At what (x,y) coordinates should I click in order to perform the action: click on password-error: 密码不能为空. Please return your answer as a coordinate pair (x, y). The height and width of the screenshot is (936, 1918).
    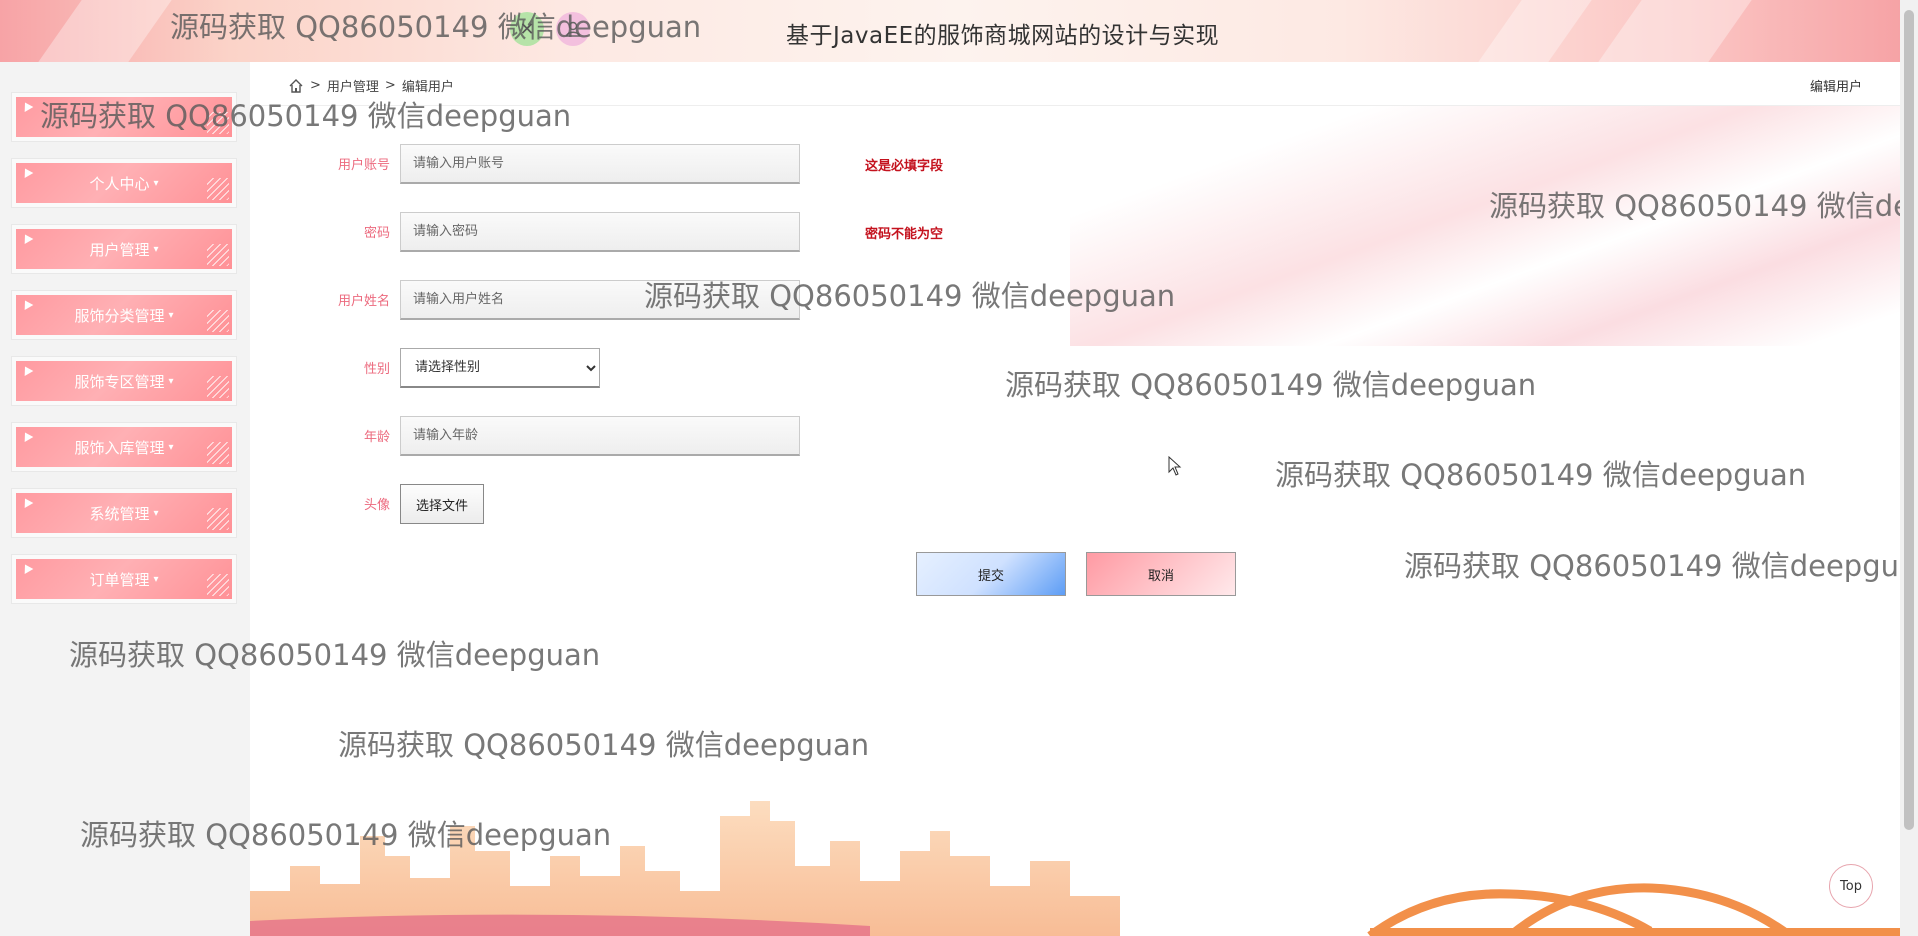
    Looking at the image, I should click on (904, 234).